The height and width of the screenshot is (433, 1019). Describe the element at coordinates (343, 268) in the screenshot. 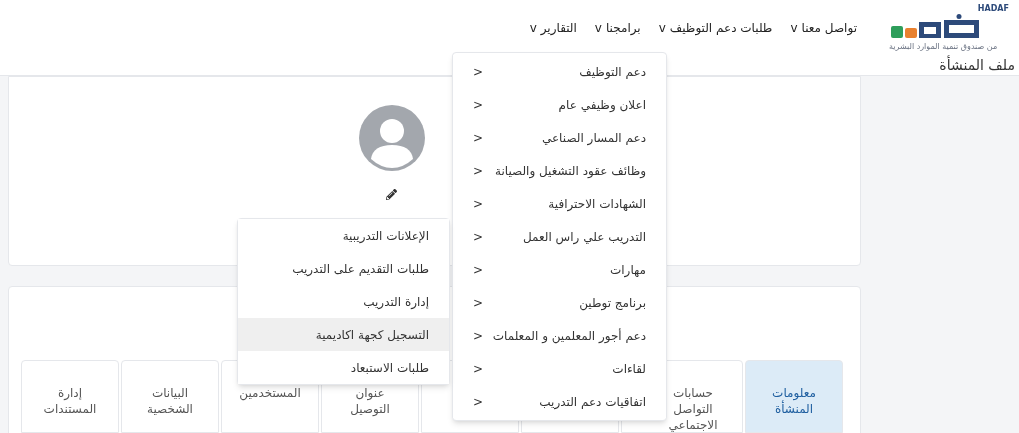

I see `submenu-item: طلبات التقديم على التدريب` at that location.